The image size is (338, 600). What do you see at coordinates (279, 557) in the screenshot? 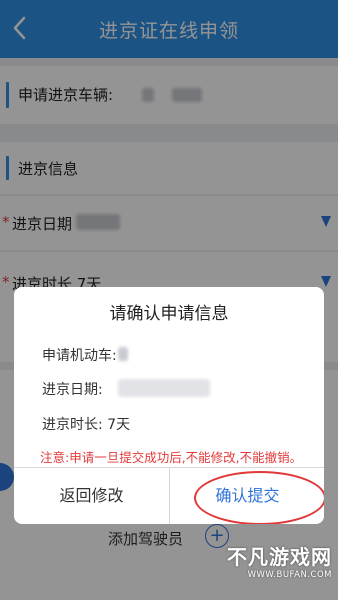
I see `watermark-main: 不凡游戏网` at bounding box center [279, 557].